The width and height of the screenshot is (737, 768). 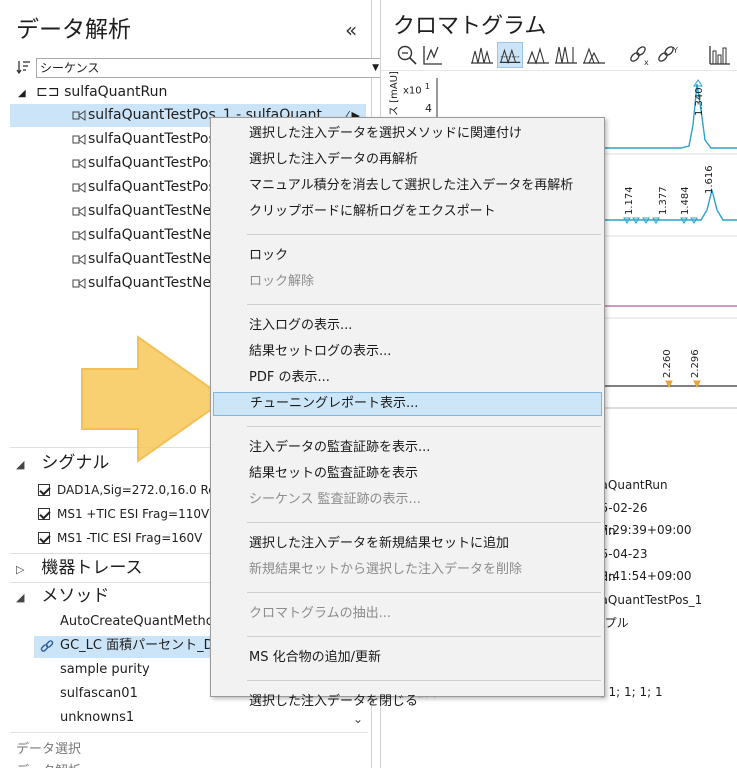 What do you see at coordinates (407, 256) in the screenshot?
I see `context-menu-item: ロック` at bounding box center [407, 256].